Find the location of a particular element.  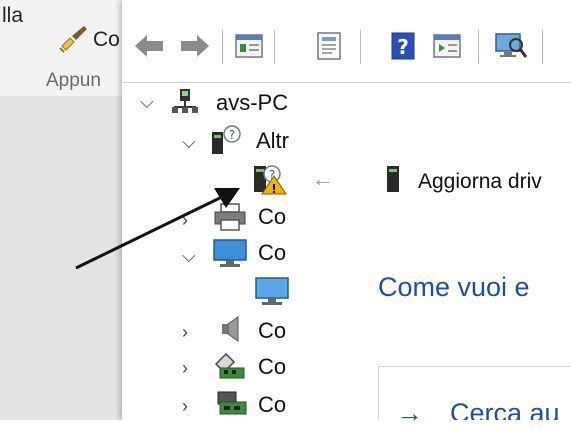

annotation-arrow-icon is located at coordinates (157, 229).